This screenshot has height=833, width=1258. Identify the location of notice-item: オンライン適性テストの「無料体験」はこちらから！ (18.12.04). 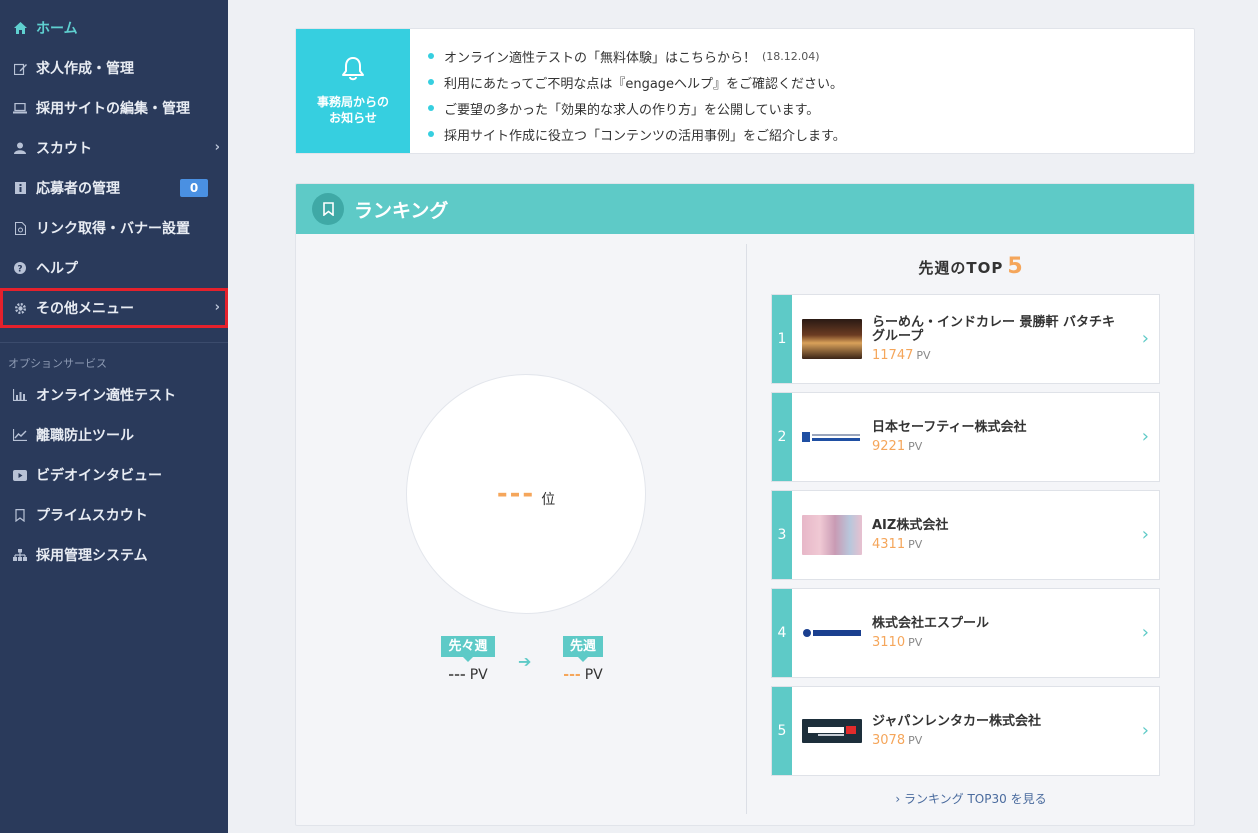
(637, 56).